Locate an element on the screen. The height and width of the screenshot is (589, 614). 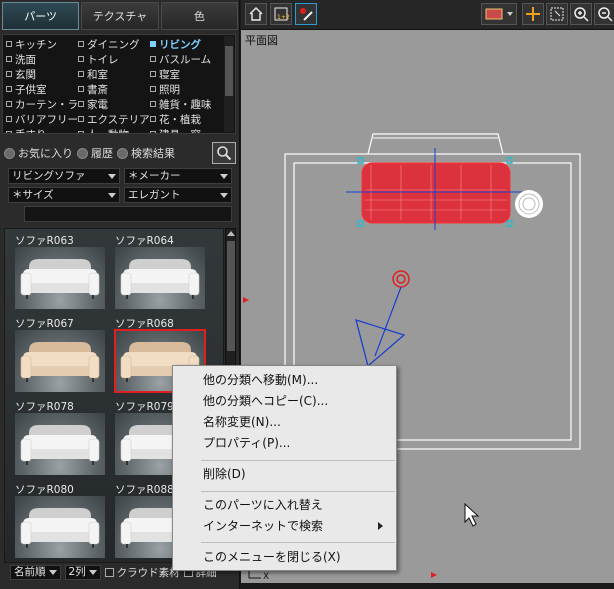
category-item: 子供室 is located at coordinates (42, 89).